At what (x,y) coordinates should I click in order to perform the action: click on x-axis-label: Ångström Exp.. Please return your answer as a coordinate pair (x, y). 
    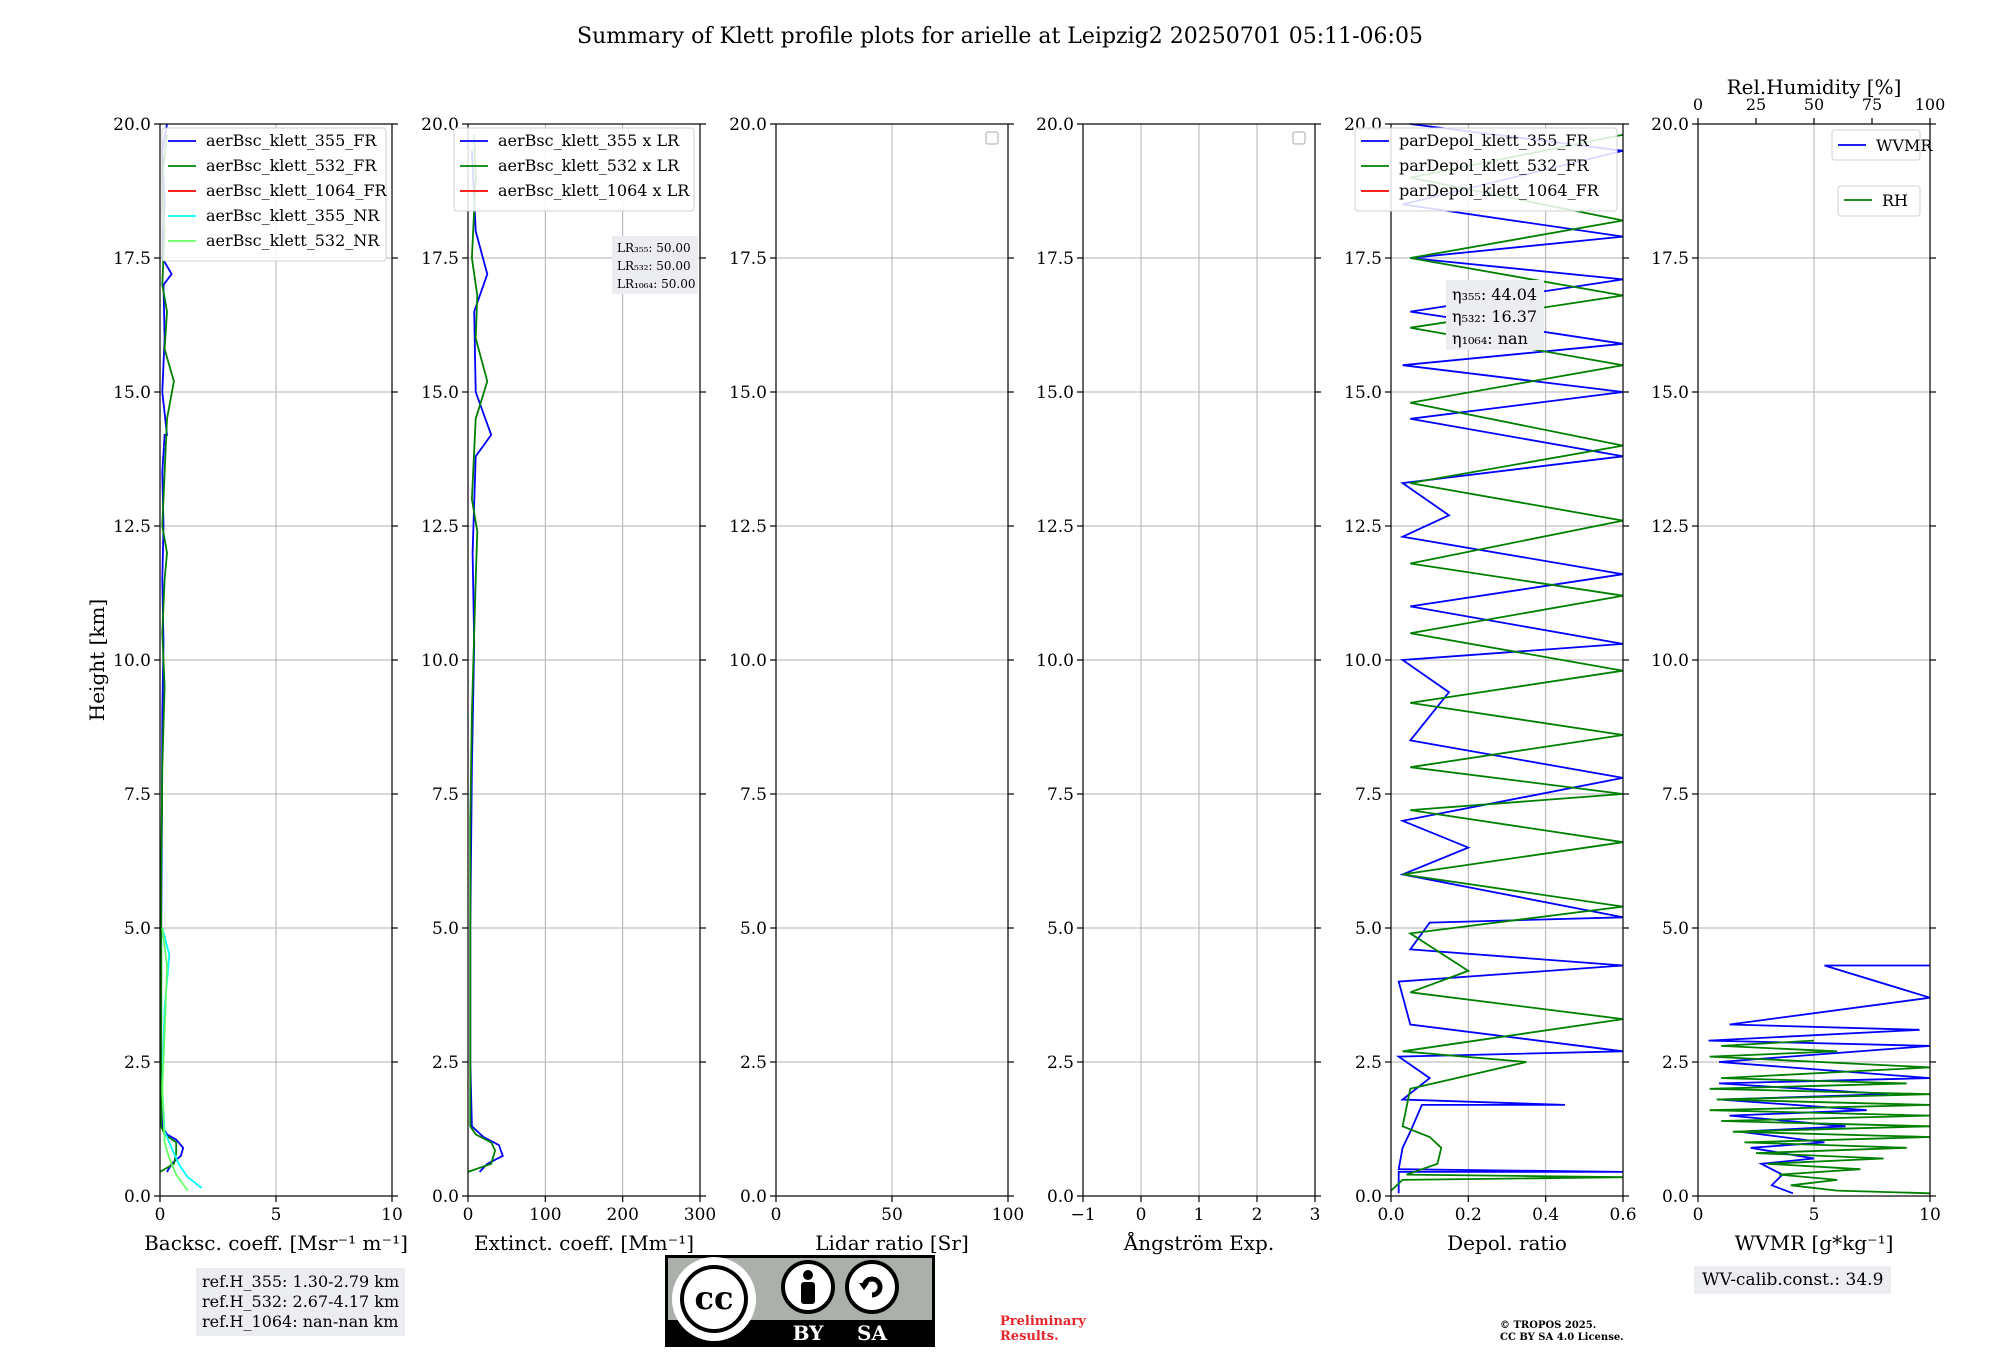
    Looking at the image, I should click on (1198, 1242).